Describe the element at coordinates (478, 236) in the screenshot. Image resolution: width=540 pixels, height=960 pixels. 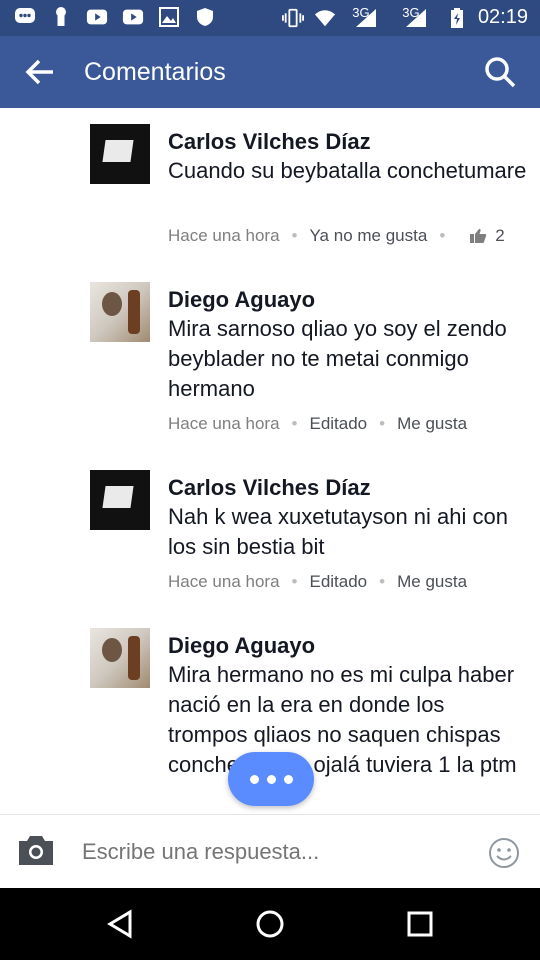
I see `thumbs-up-icon` at that location.